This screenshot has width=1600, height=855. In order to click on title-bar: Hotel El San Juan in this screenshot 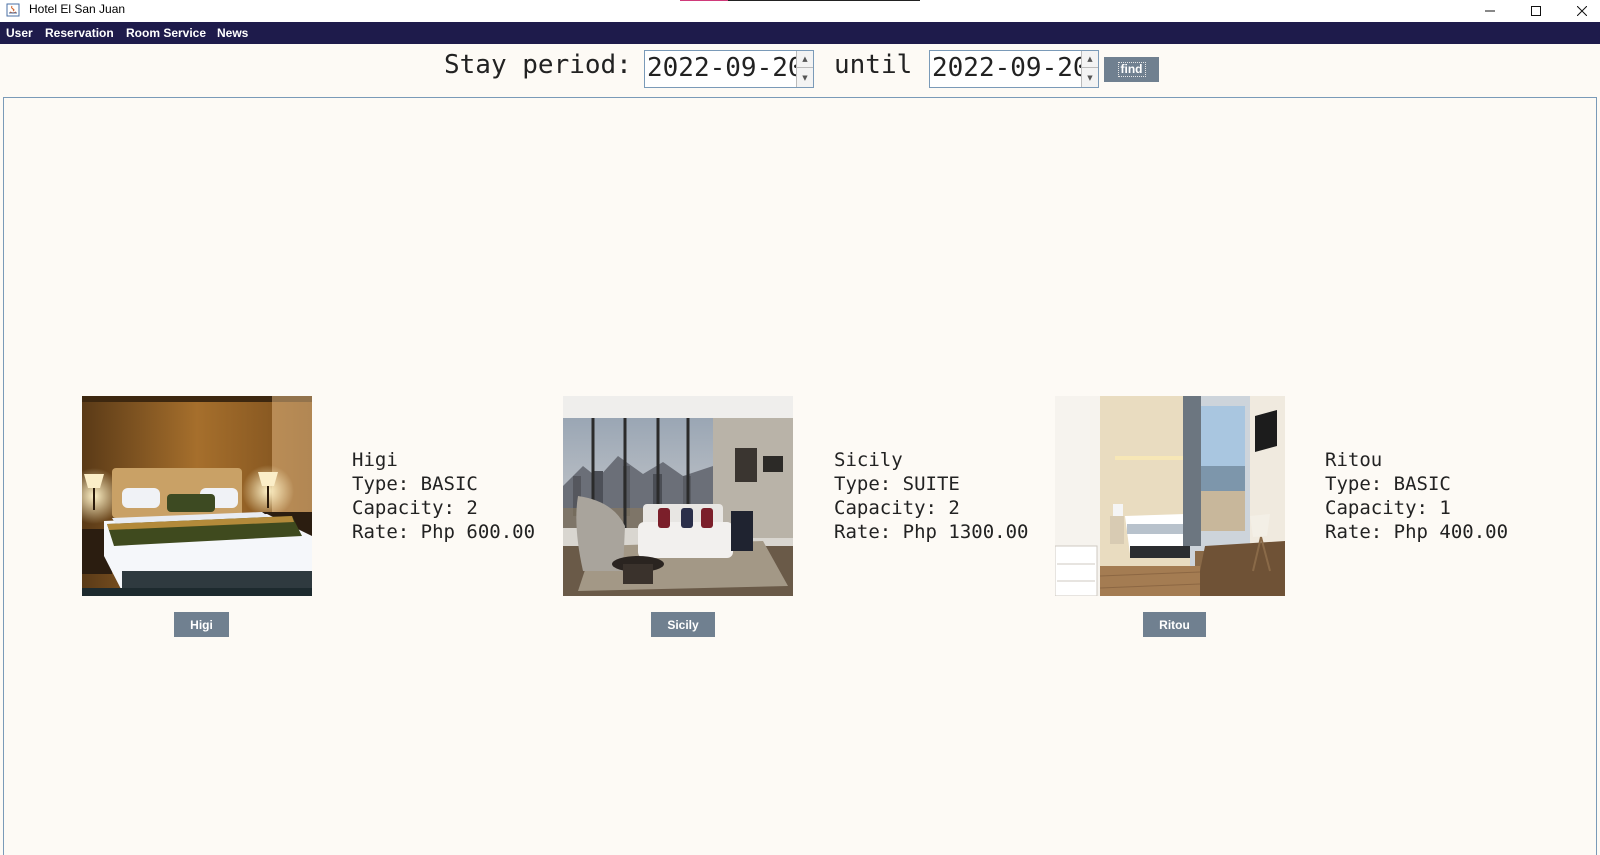, I will do `click(800, 11)`.